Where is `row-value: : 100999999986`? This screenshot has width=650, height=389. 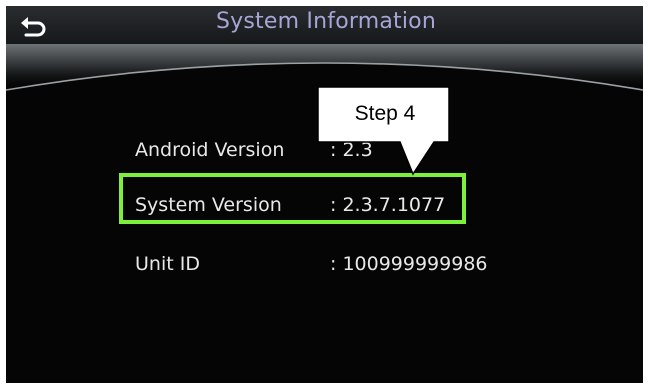 row-value: : 100999999986 is located at coordinates (409, 264).